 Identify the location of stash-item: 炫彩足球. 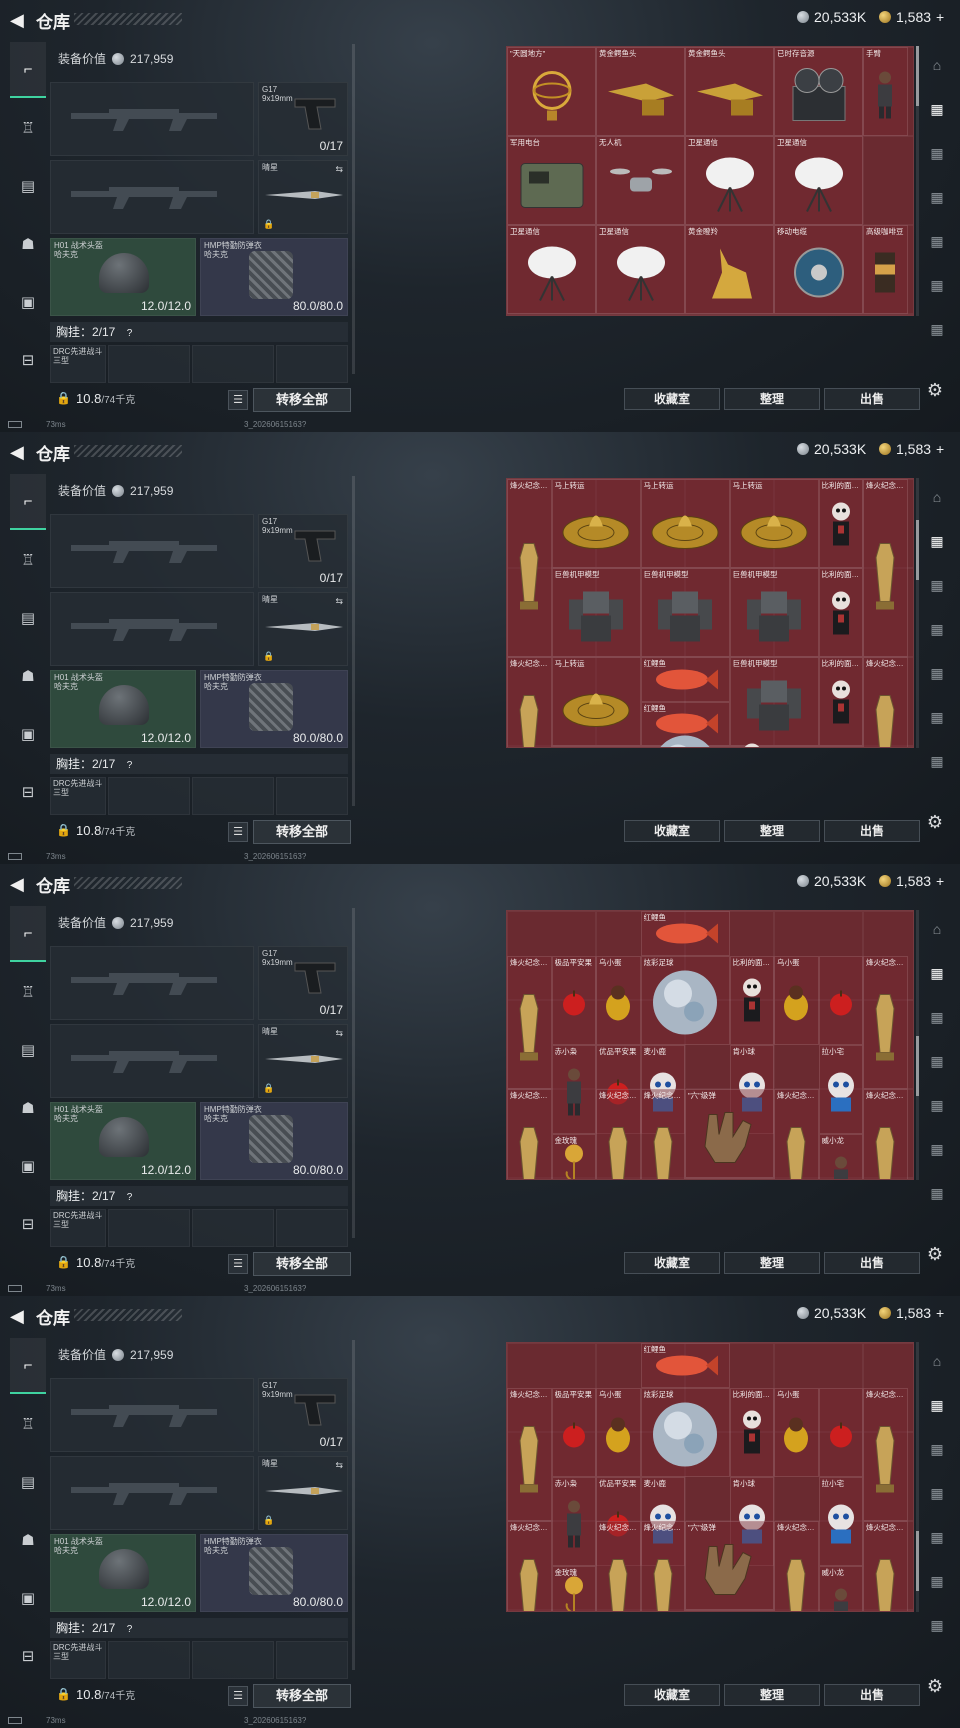
(685, 1432).